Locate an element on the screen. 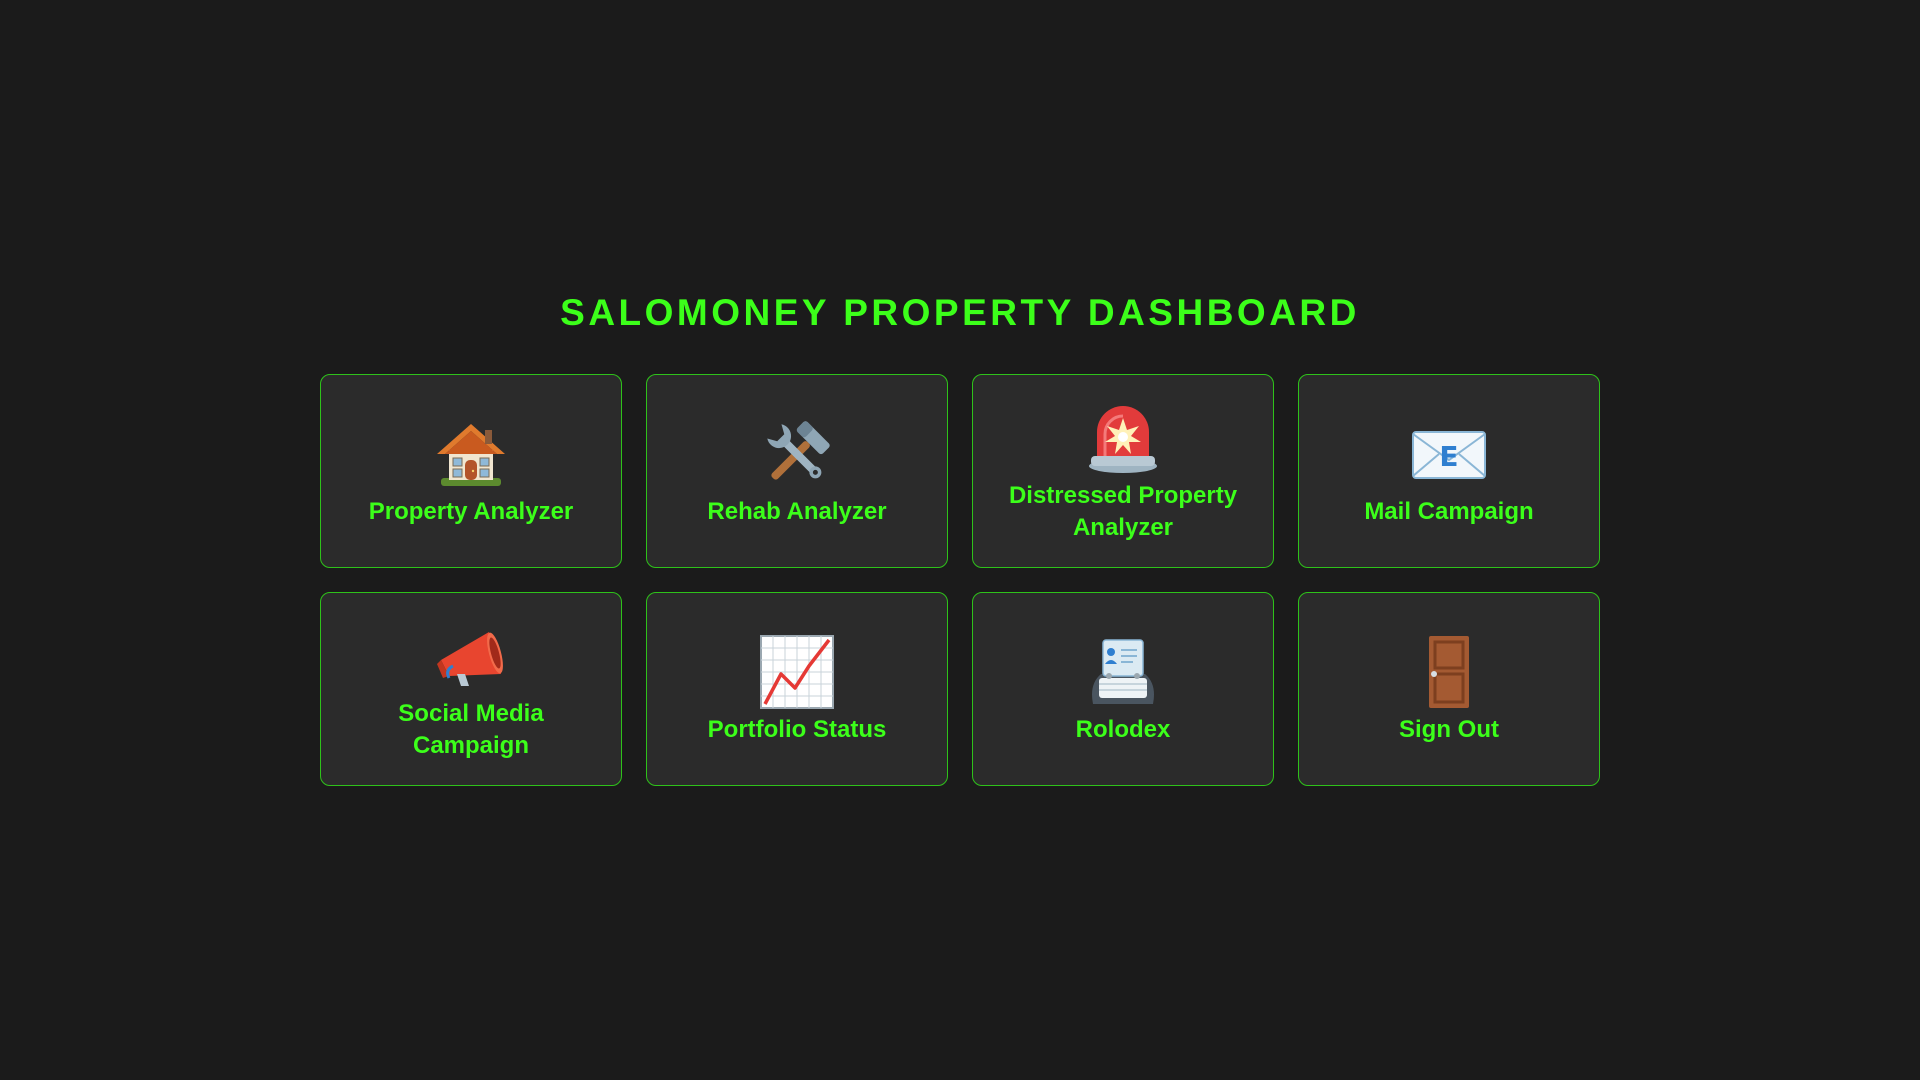 The image size is (1920, 1080). house-icon is located at coordinates (471, 454).